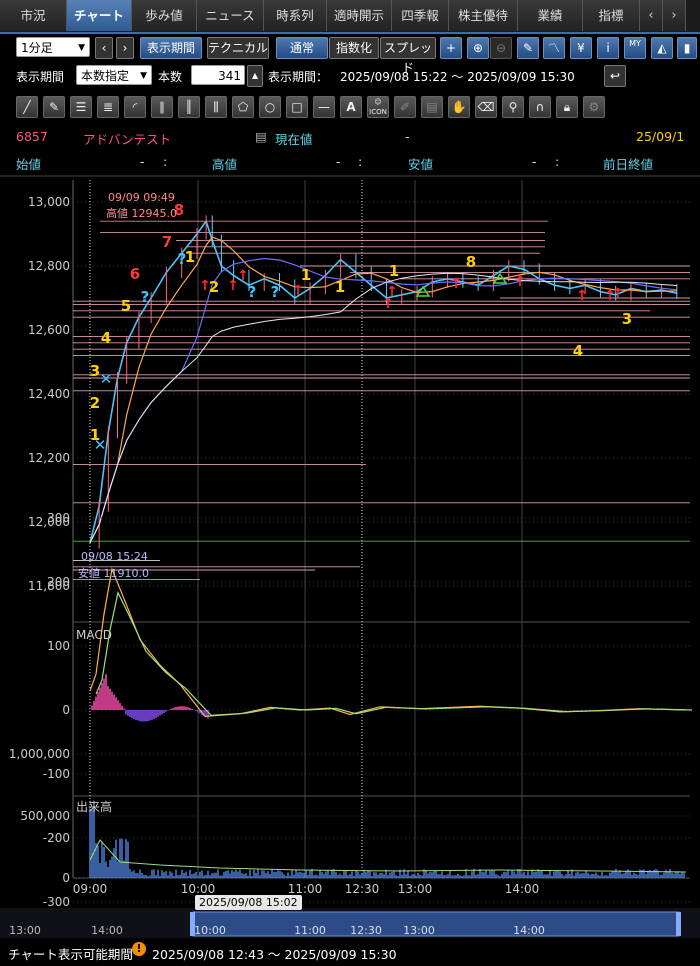 This screenshot has width=700, height=966. Describe the element at coordinates (522, 889) in the screenshot. I see `time-tick-label: 14:00` at that location.